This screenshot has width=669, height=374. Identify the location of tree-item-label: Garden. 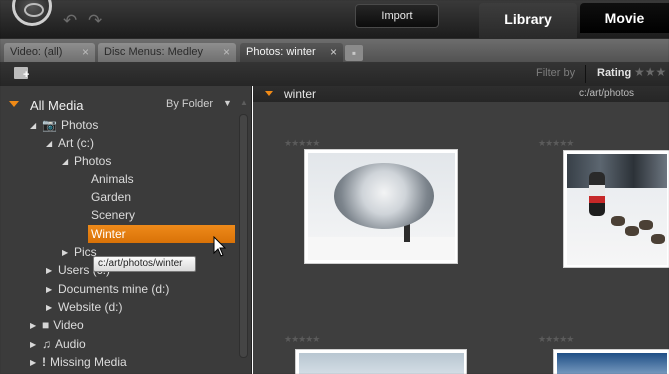
(111, 197).